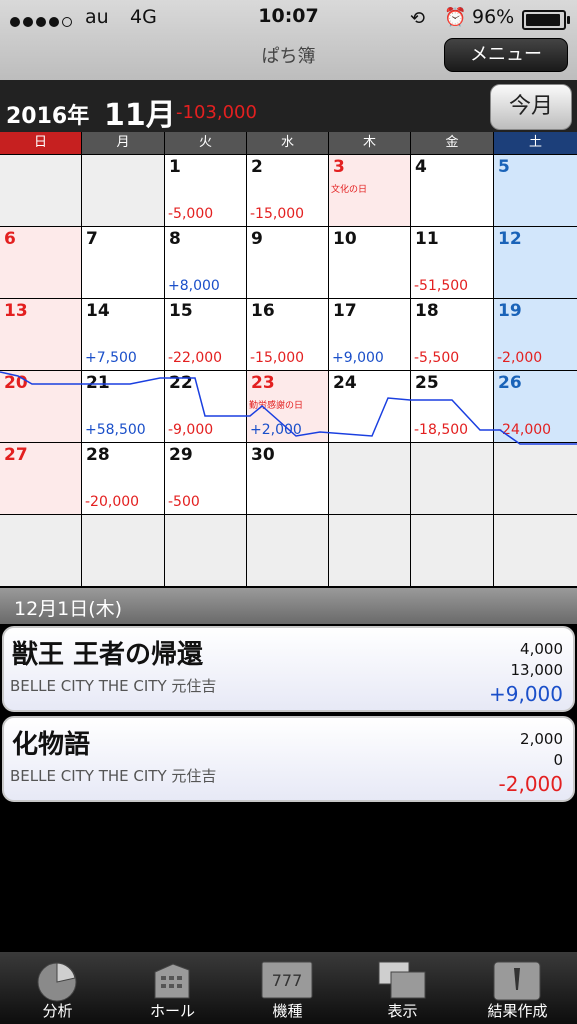  What do you see at coordinates (520, 358) in the screenshot?
I see `day-amount: -2,000` at bounding box center [520, 358].